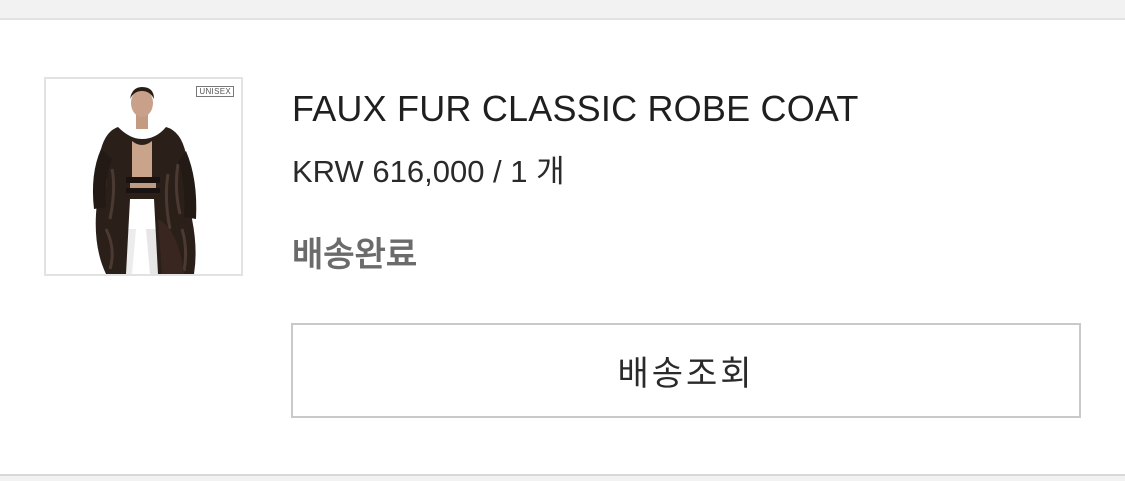 The width and height of the screenshot is (1125, 481). I want to click on section-divider-top, so click(562, 10).